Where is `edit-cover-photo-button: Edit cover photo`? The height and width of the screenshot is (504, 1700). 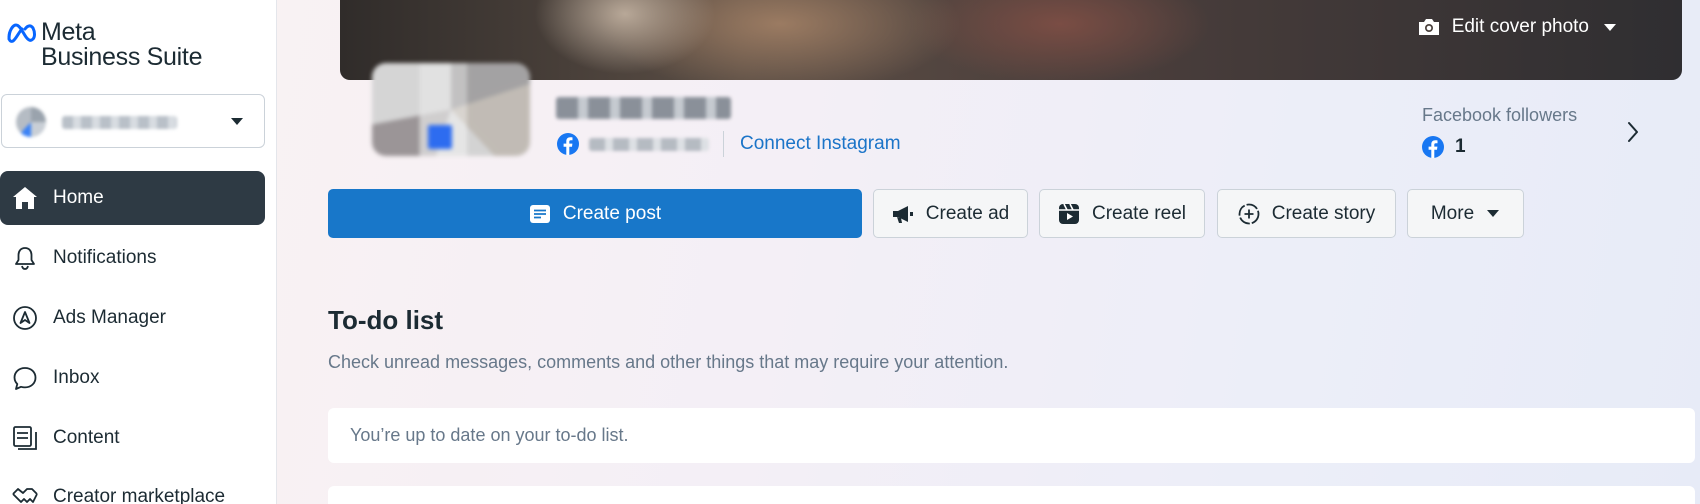
edit-cover-photo-button: Edit cover photo is located at coordinates (1517, 27).